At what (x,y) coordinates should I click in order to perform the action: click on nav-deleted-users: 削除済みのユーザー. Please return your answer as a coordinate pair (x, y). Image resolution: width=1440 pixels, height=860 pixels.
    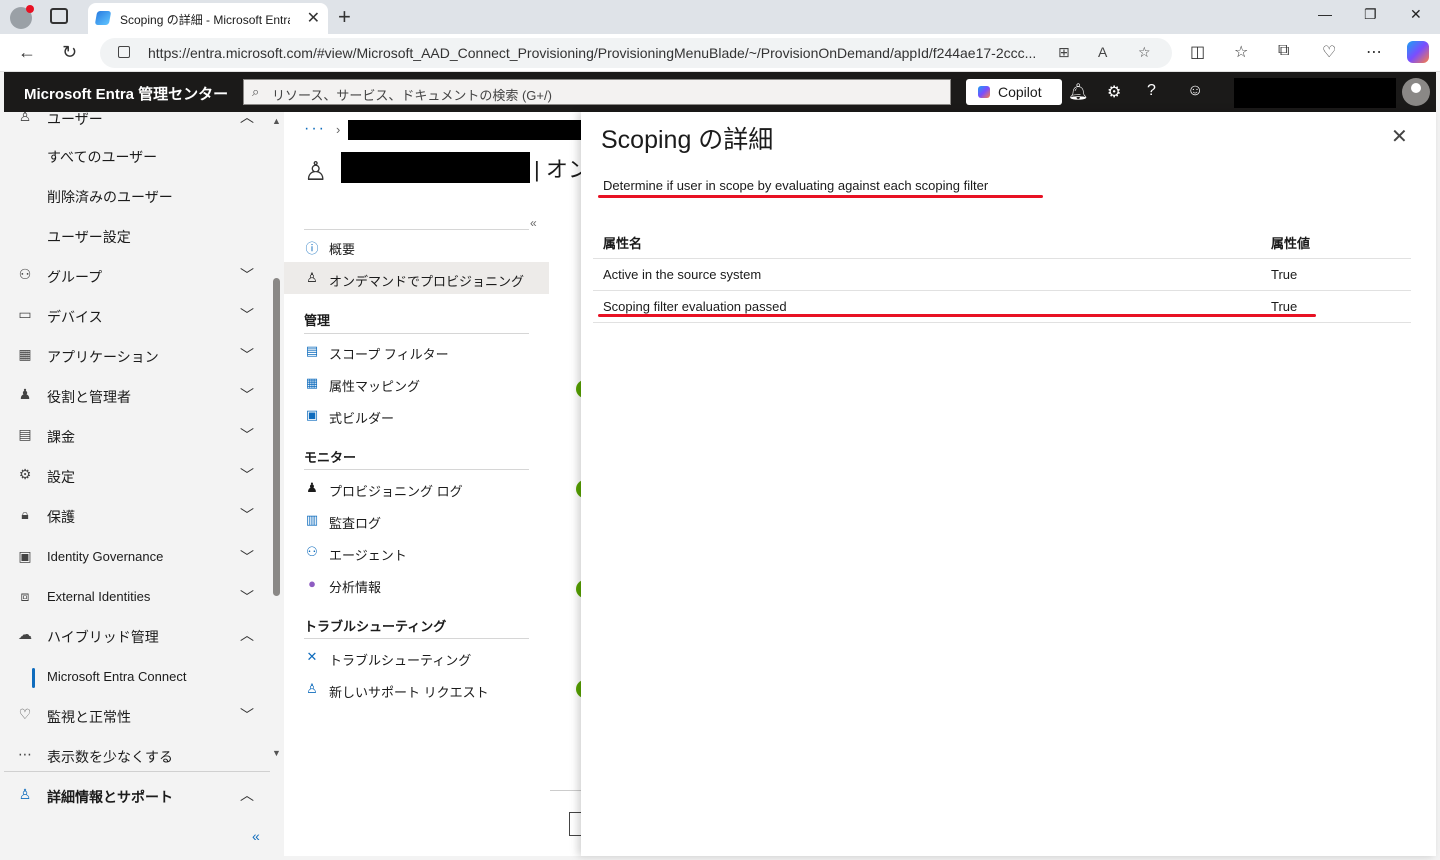
    Looking at the image, I should click on (137, 196).